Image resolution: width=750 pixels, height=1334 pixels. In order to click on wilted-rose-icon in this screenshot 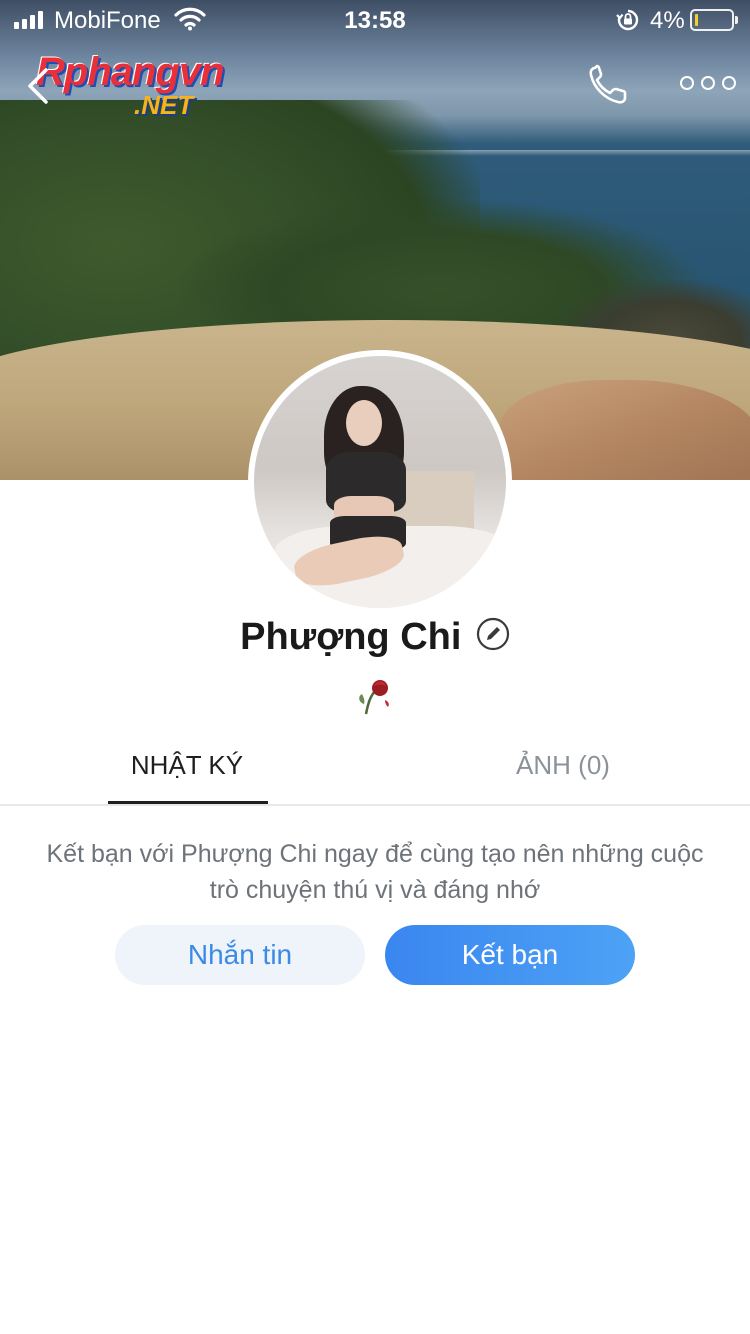, I will do `click(374, 697)`.